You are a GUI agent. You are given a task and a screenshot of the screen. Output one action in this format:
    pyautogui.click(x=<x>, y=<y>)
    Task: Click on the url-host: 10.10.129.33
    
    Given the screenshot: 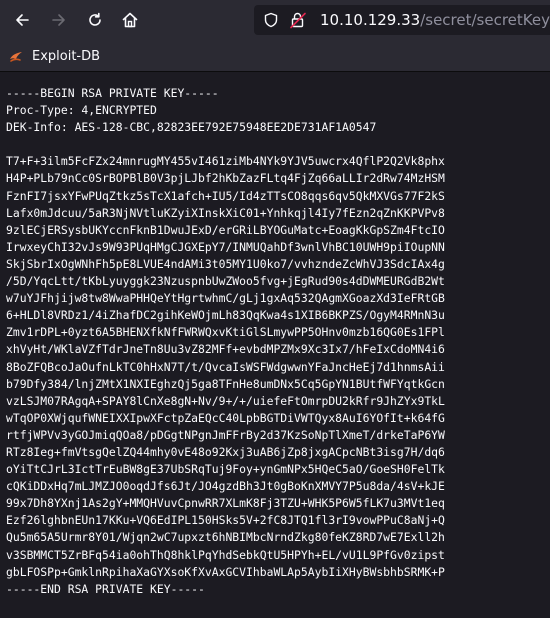 What is the action you would take?
    pyautogui.click(x=370, y=20)
    